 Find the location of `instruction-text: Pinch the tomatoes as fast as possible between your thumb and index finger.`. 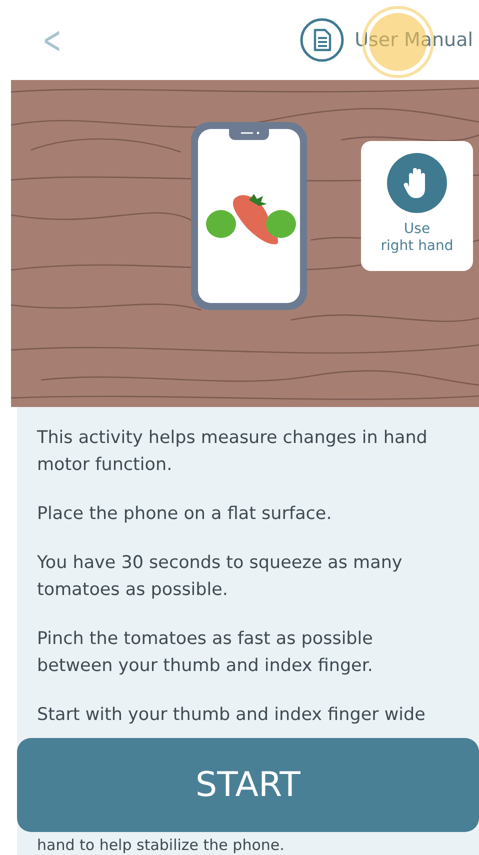

instruction-text: Pinch the tomatoes as fast as possible between your thumb and index finger. is located at coordinates (205, 653).